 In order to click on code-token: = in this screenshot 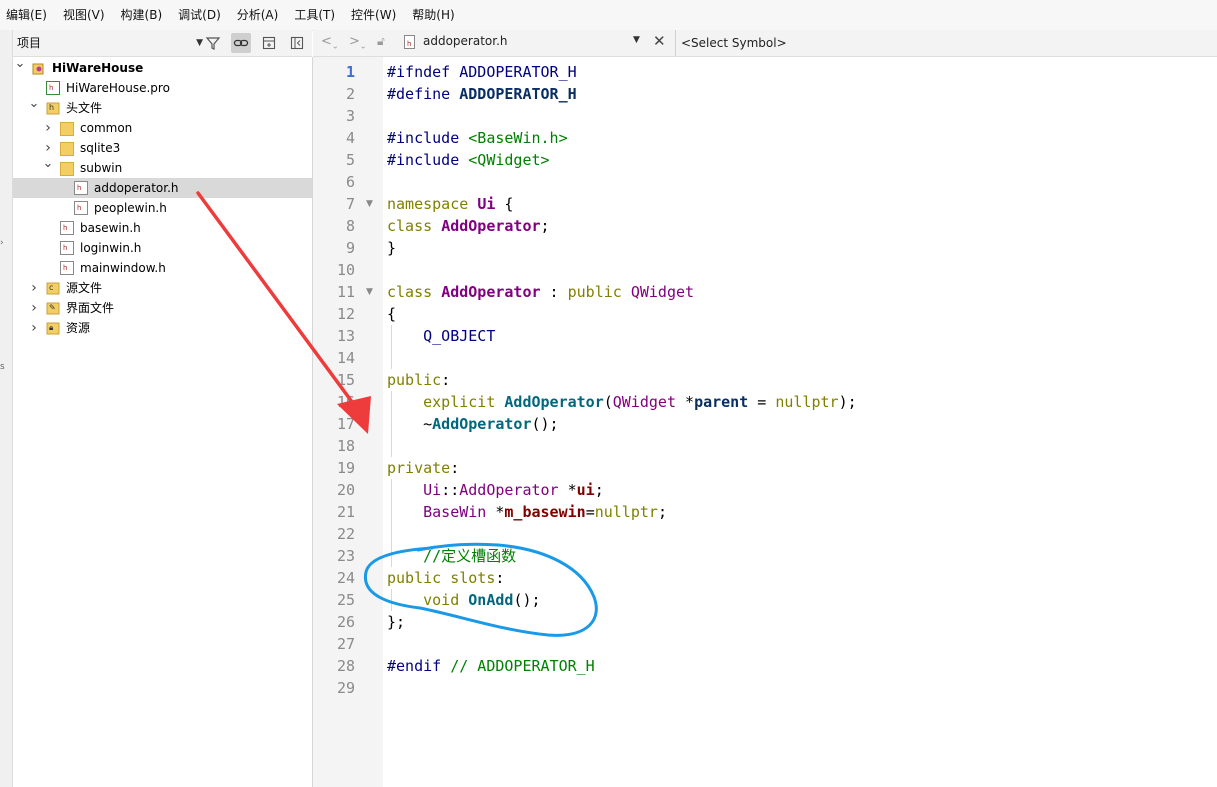, I will do `click(590, 512)`.